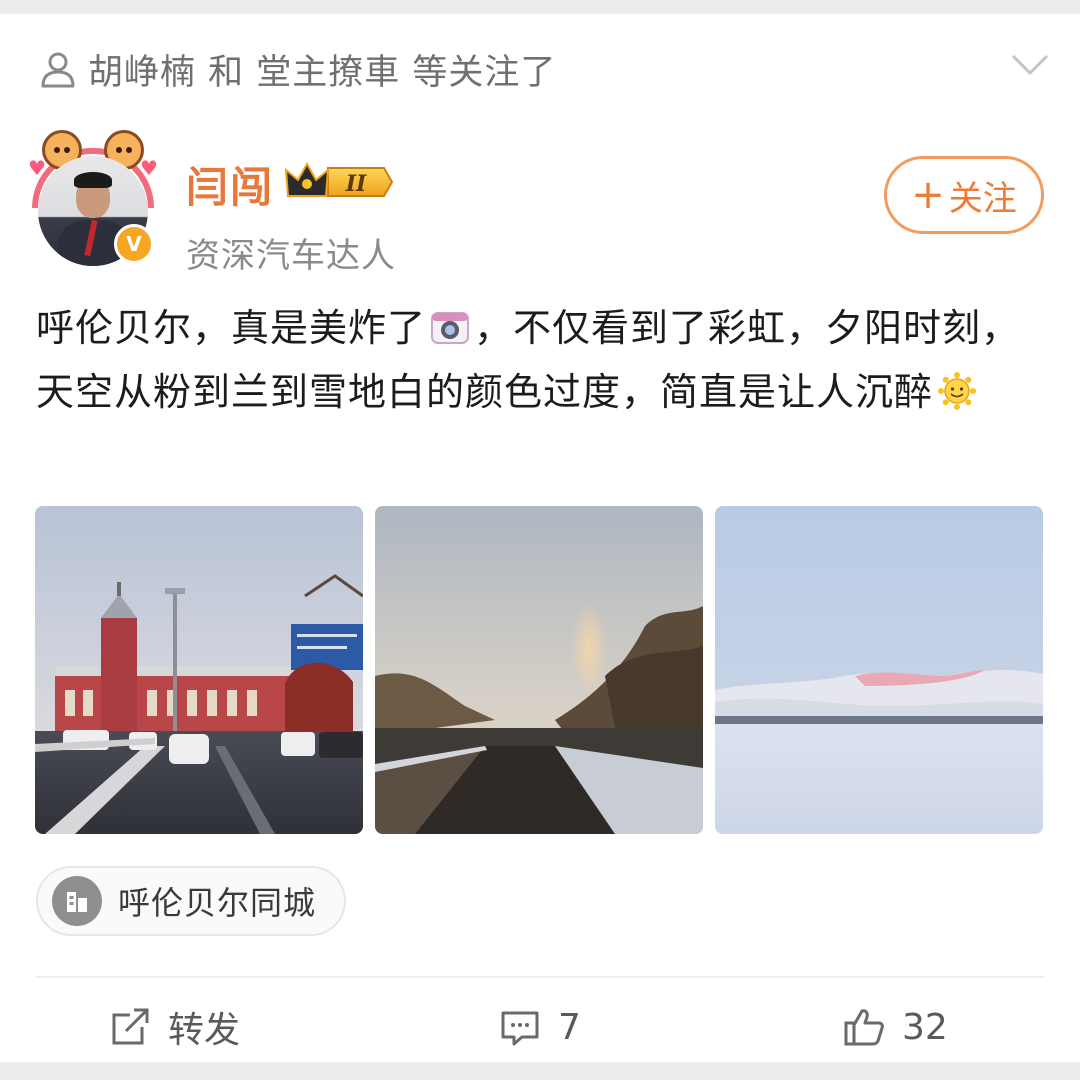 The height and width of the screenshot is (1080, 1080). I want to click on location-tag: 呼伦贝尔同城, so click(191, 901).